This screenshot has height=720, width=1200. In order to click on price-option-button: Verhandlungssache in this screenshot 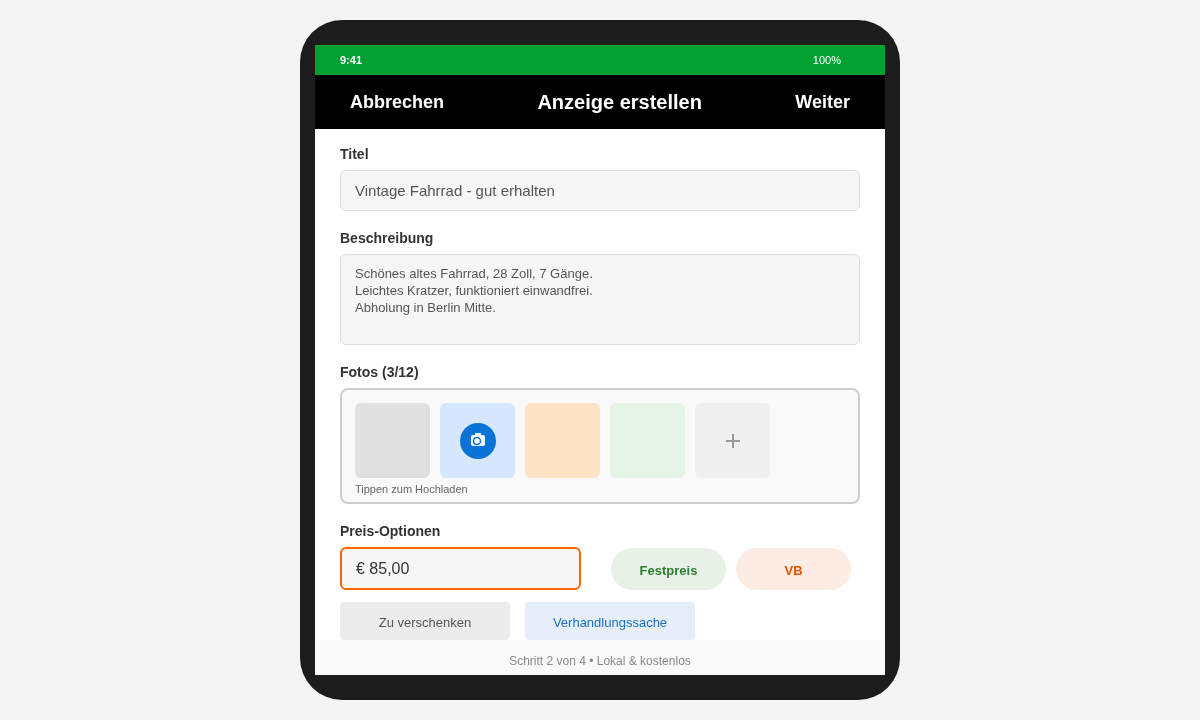, I will do `click(610, 621)`.